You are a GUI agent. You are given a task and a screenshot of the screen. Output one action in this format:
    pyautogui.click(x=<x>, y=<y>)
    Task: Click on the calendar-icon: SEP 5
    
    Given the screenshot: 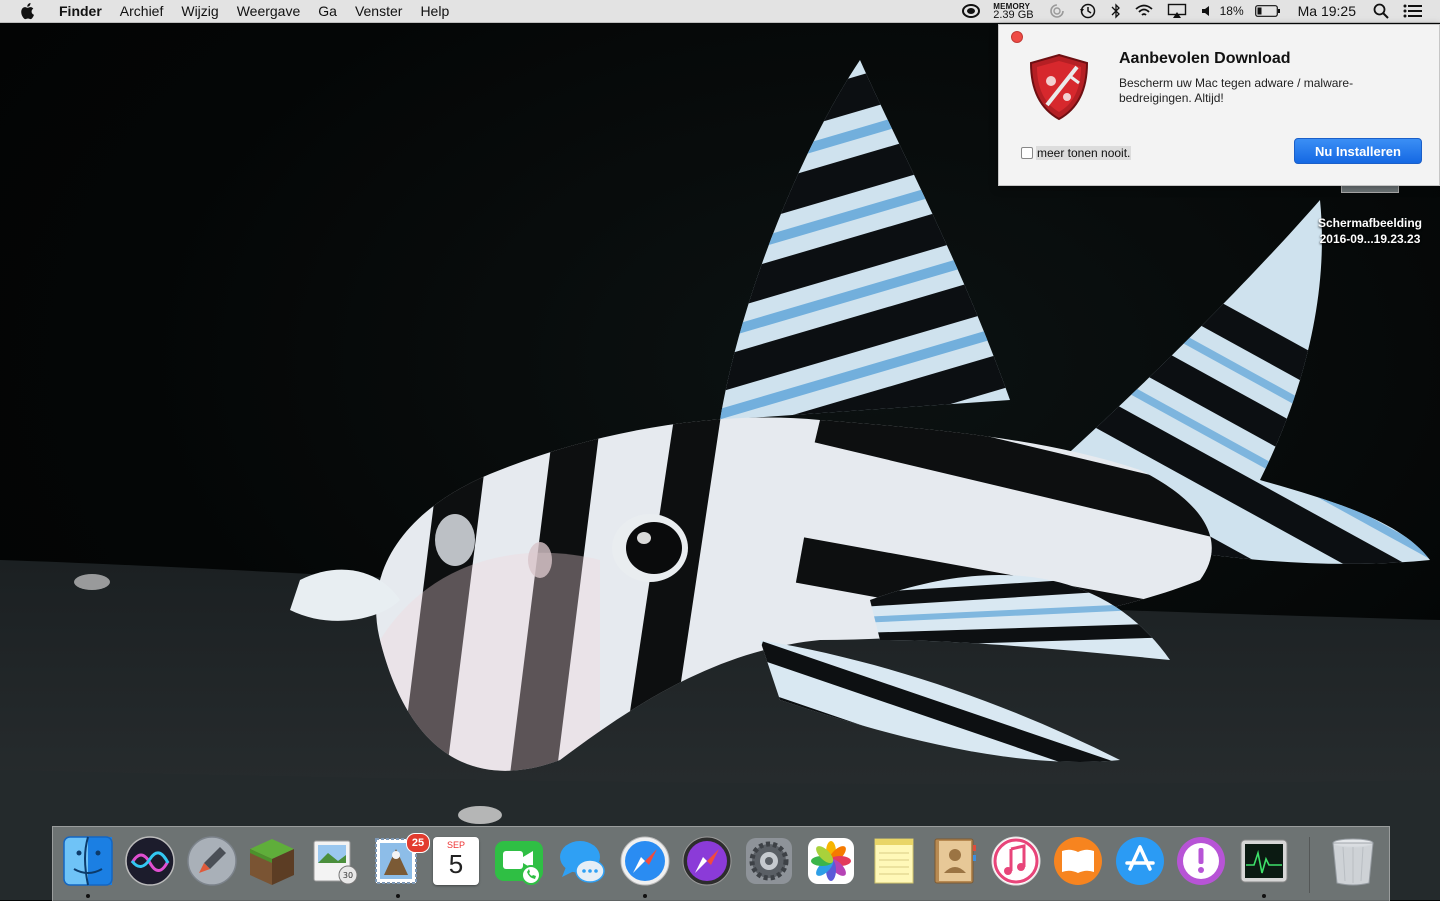 What is the action you would take?
    pyautogui.click(x=456, y=861)
    